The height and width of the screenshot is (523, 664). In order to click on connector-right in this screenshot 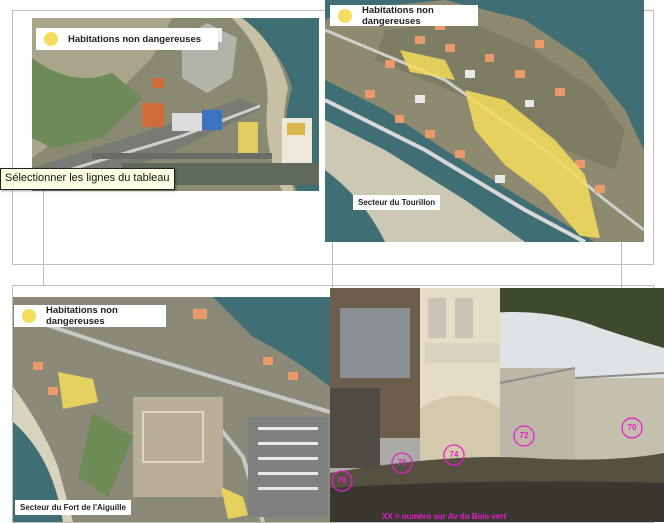, I will do `click(621, 264)`.